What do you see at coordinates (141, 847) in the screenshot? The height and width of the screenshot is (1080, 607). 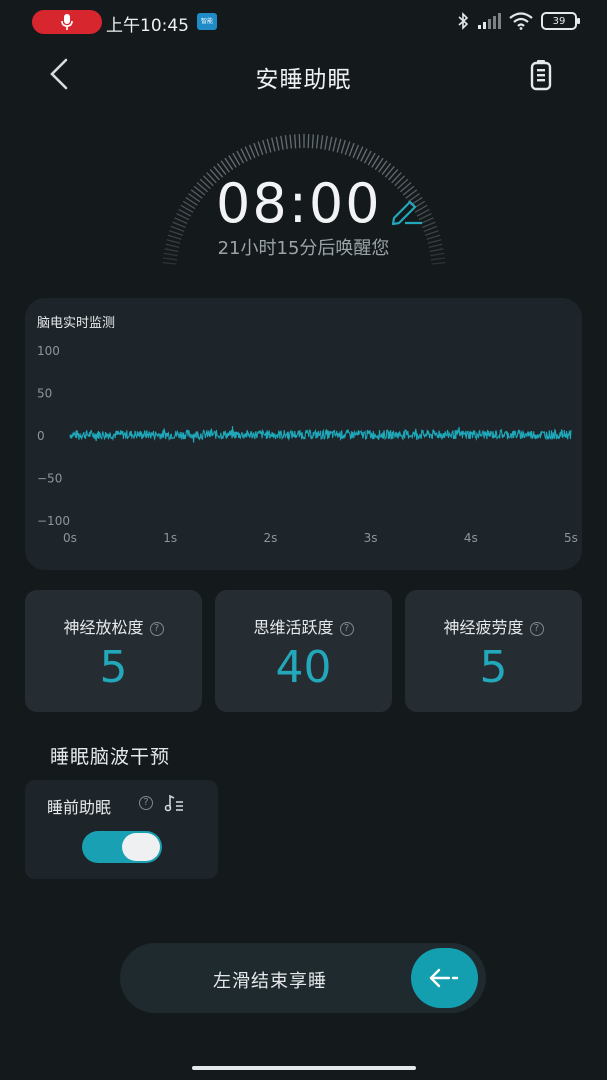 I see `toggle-knob` at bounding box center [141, 847].